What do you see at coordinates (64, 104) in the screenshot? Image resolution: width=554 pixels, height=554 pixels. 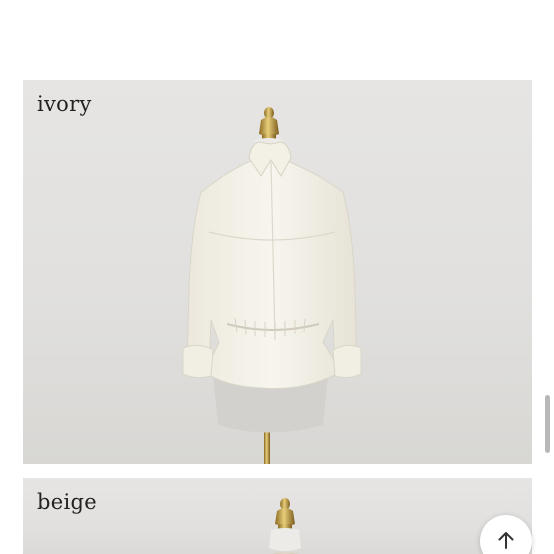 I see `color-label-ivory: ivory` at bounding box center [64, 104].